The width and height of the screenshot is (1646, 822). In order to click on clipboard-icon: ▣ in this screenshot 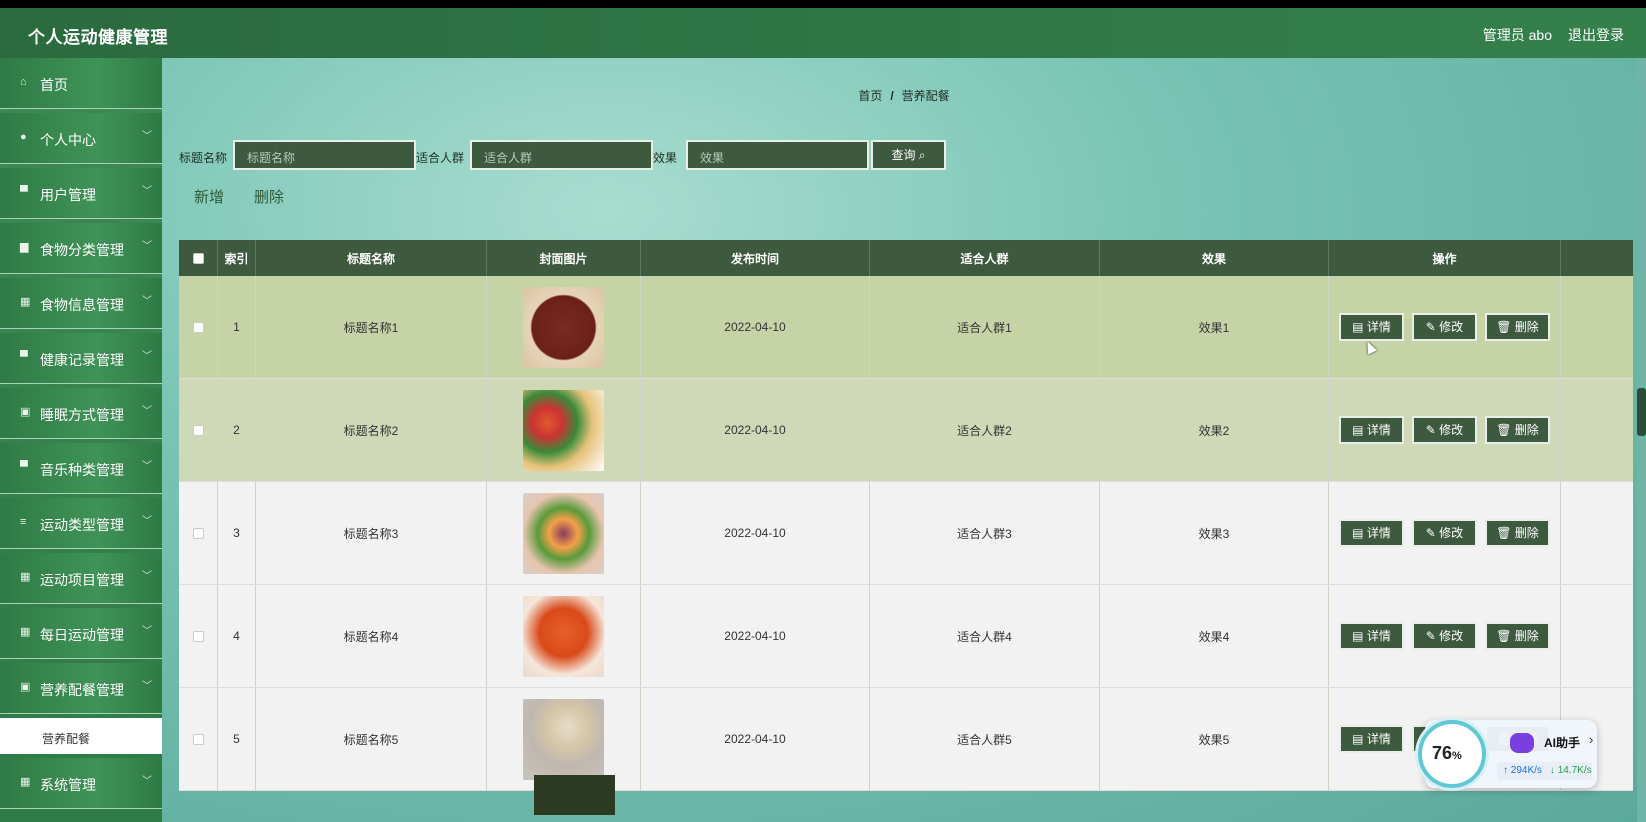, I will do `click(25, 412)`.